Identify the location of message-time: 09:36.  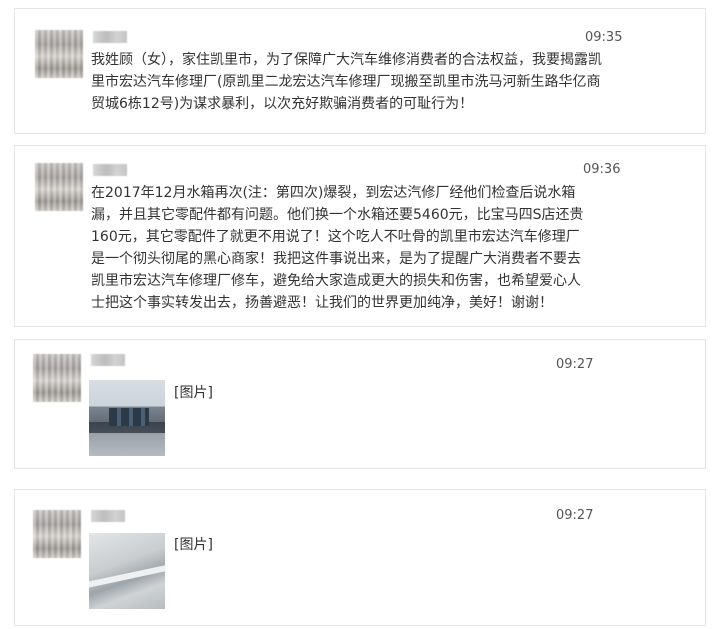
(602, 169).